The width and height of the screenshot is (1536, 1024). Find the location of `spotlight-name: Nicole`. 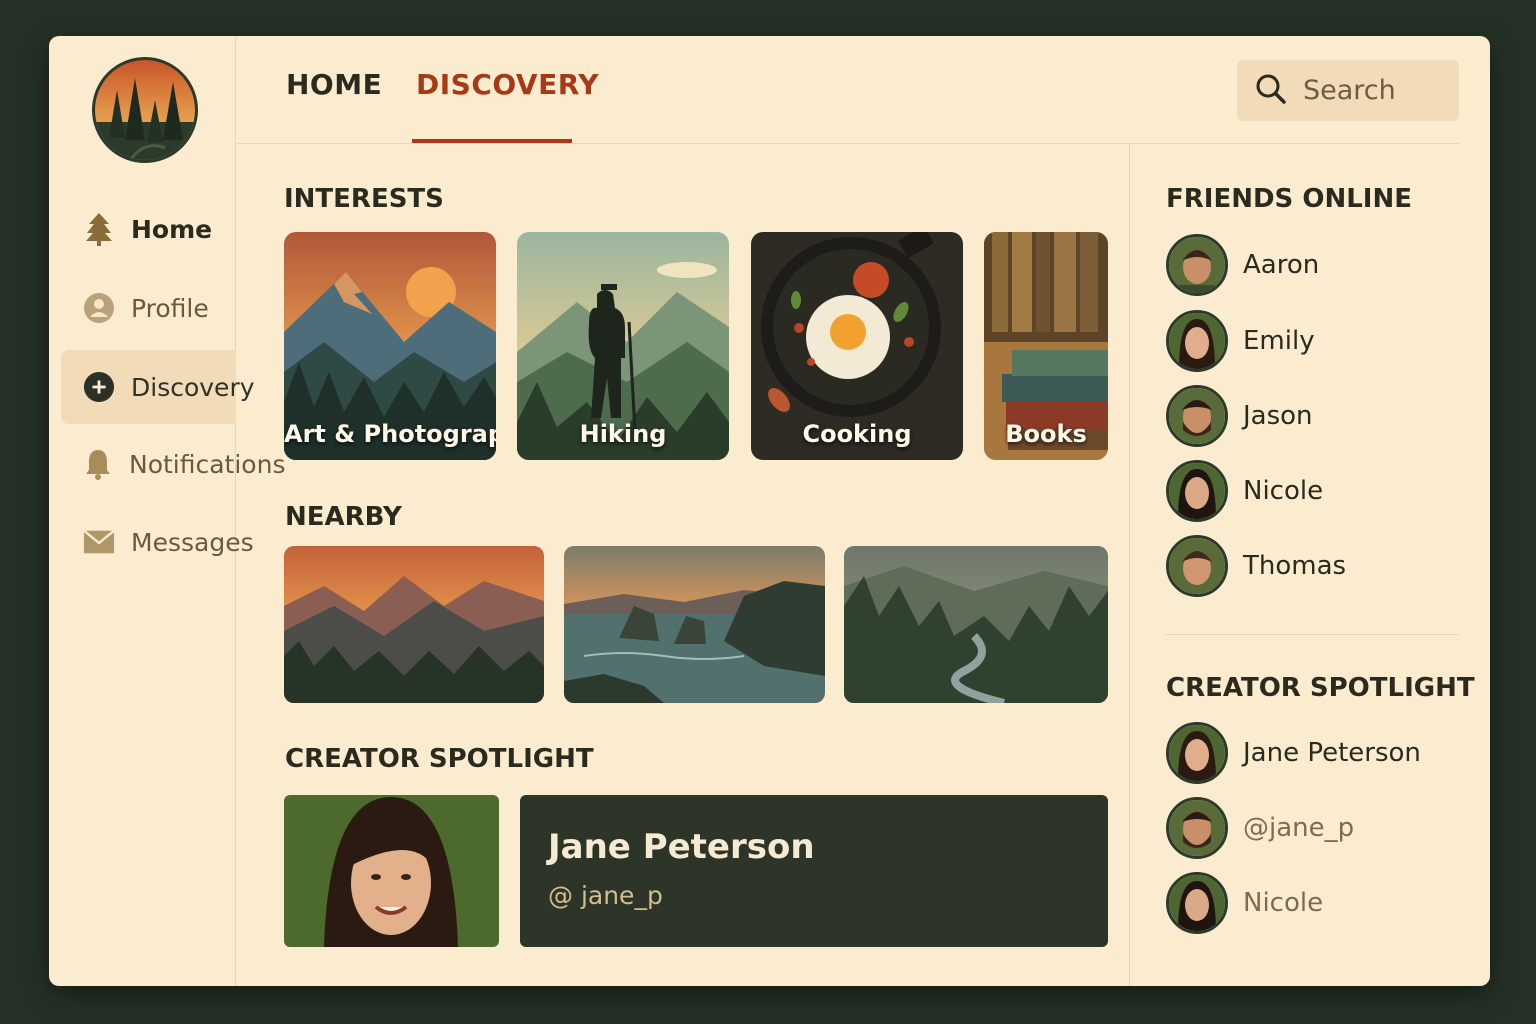

spotlight-name: Nicole is located at coordinates (1283, 903).